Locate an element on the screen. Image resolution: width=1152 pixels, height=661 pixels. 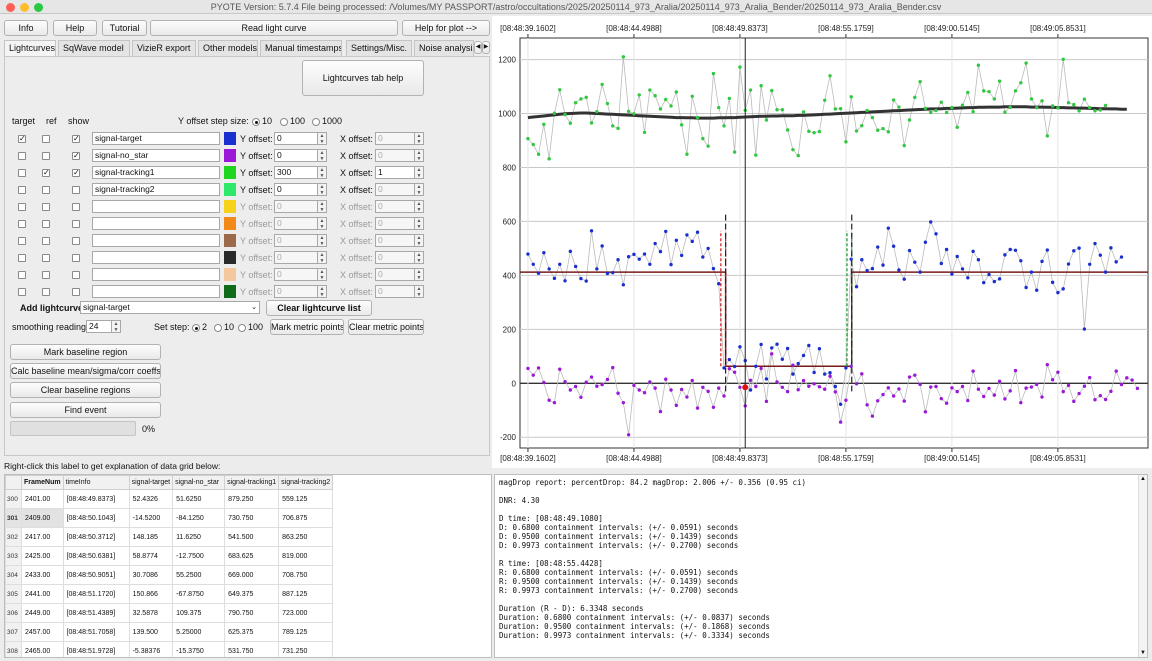
table-cell: [08:48:51.1720] is located at coordinates (96, 594).